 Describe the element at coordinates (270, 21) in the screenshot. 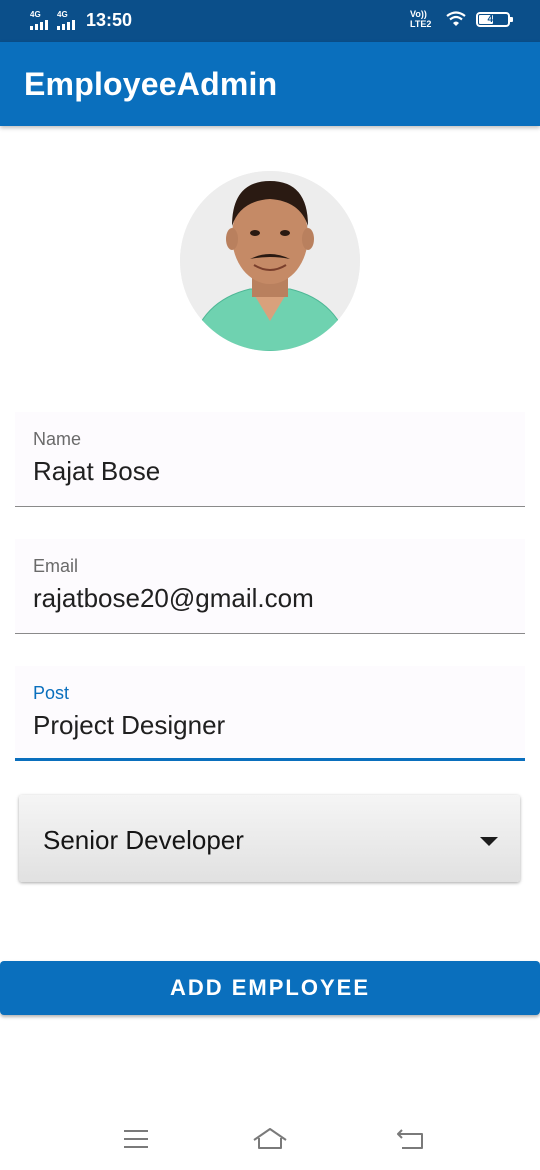

I see `status-bar: 4G 4G 13:50 Vo)) LTE2 48` at that location.